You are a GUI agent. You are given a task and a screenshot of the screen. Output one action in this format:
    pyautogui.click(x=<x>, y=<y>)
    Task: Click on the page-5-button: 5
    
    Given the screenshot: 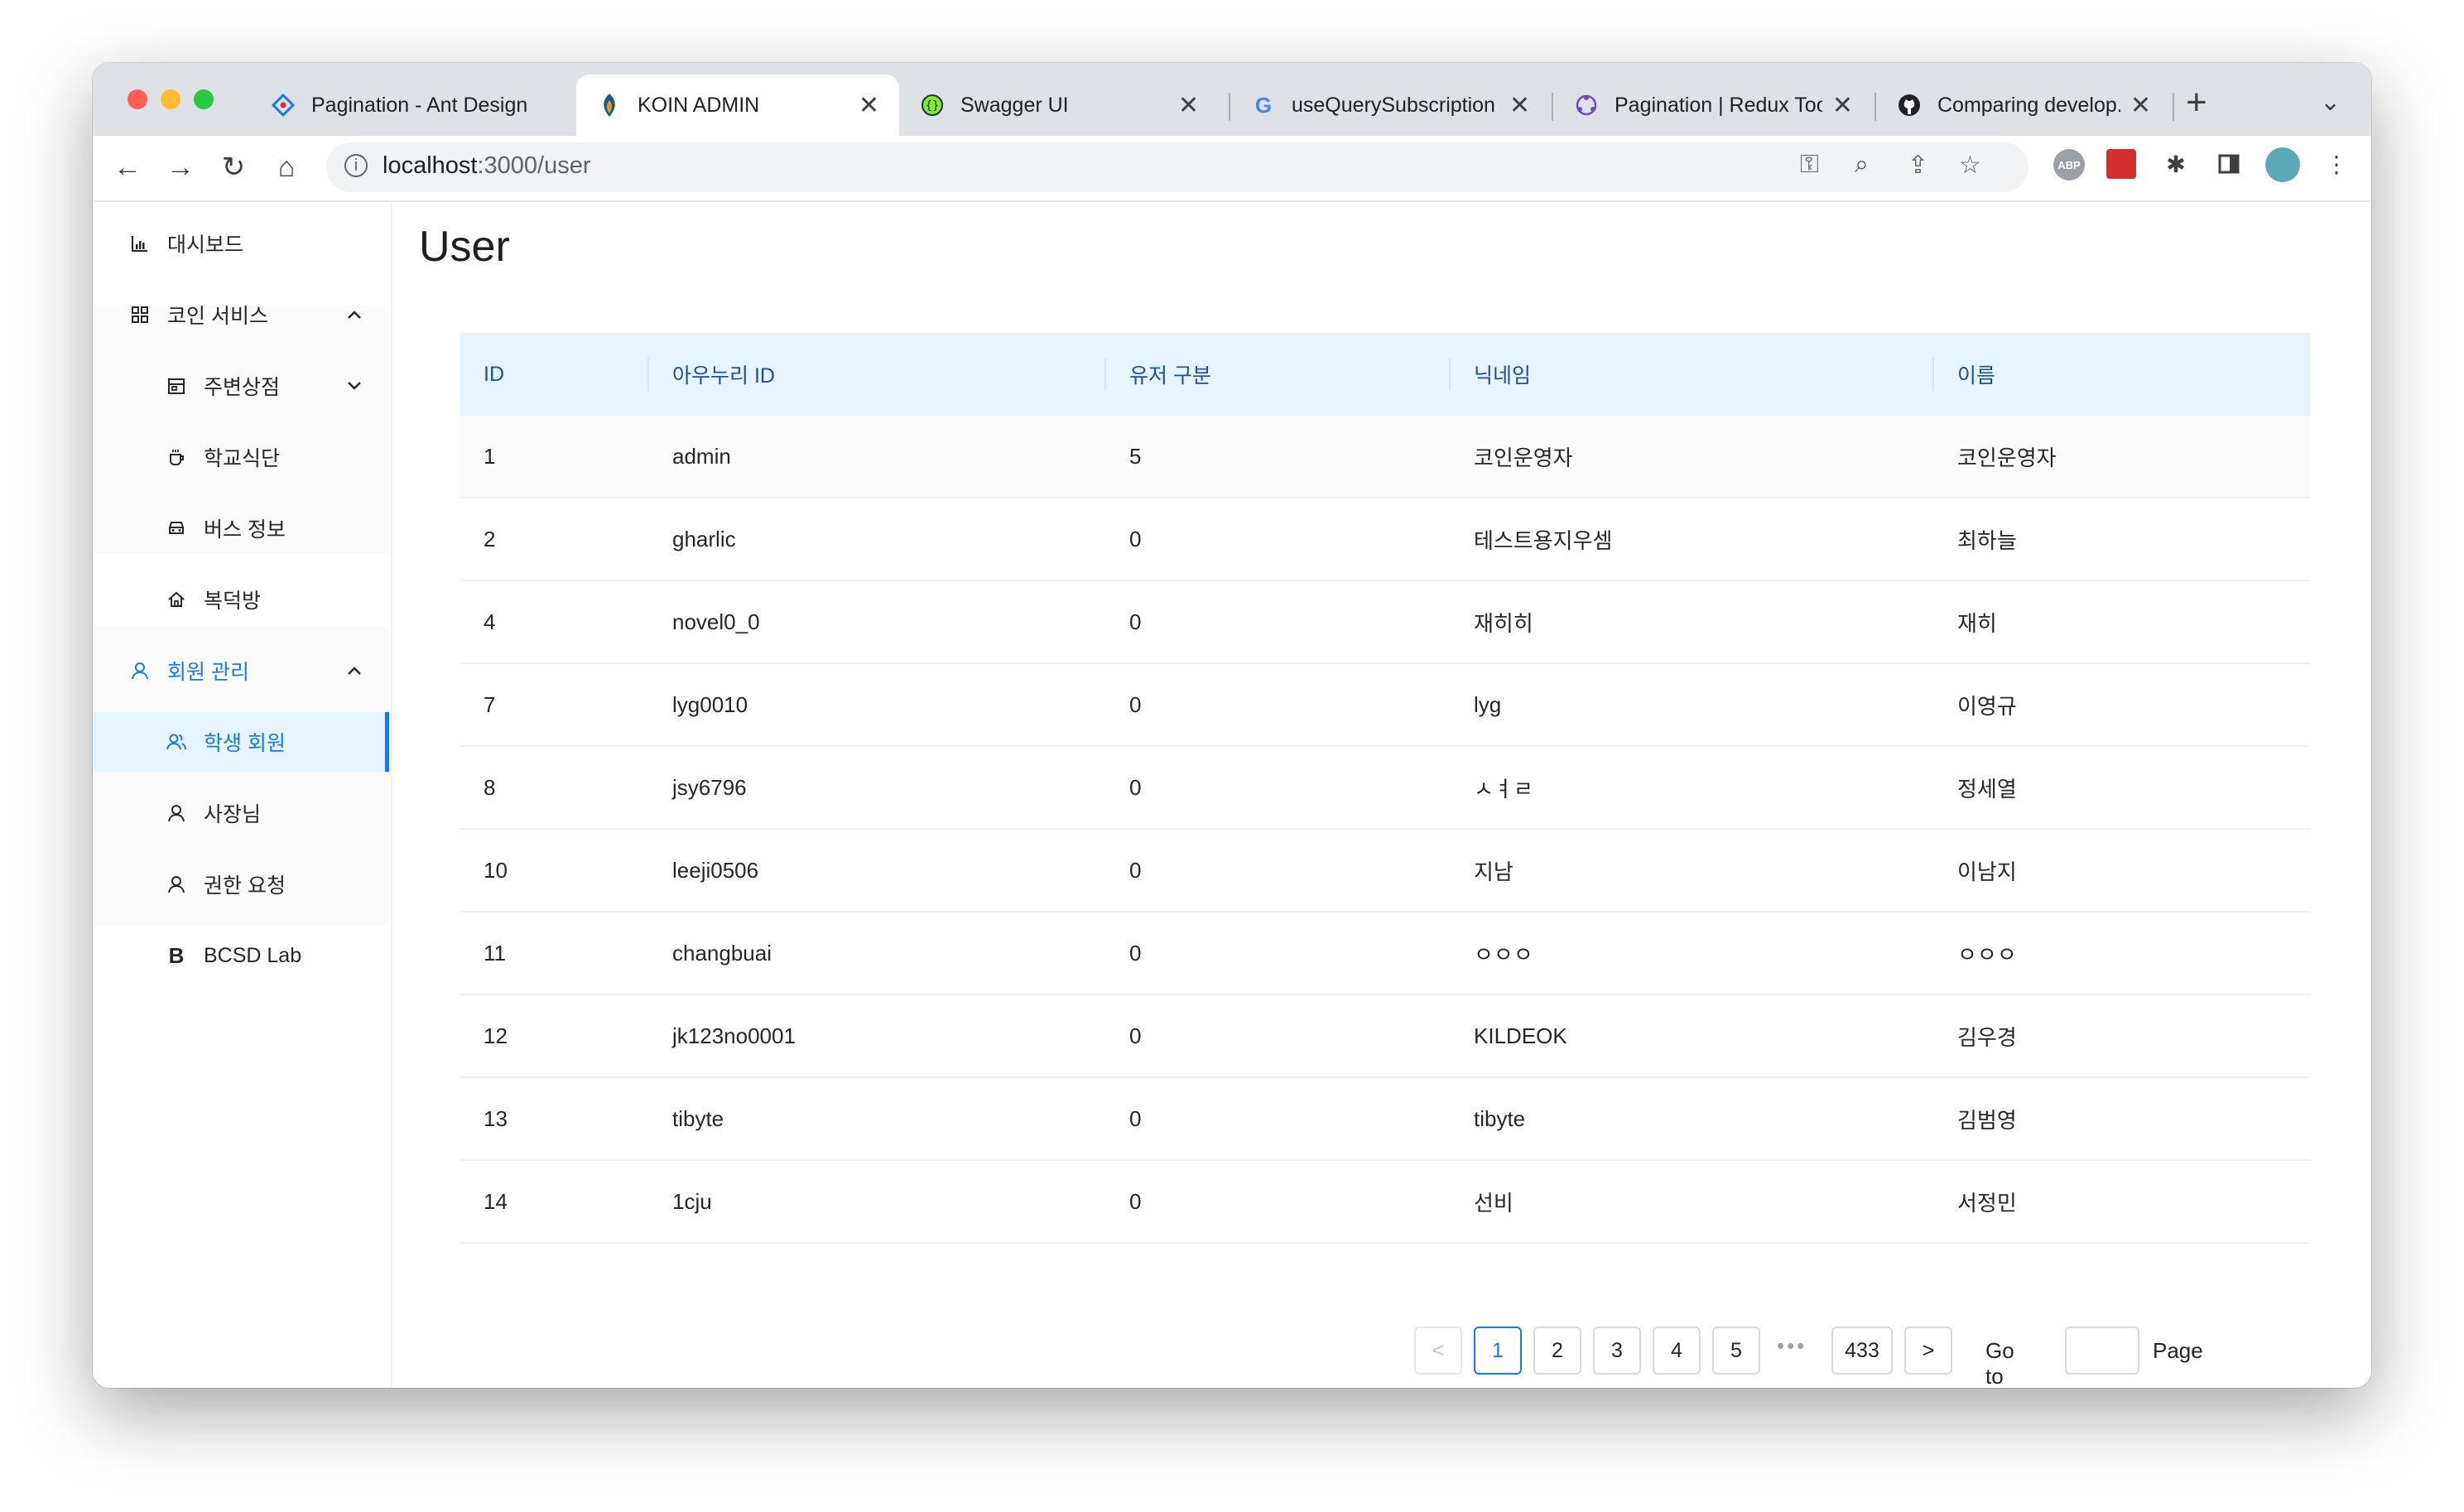 What is the action you would take?
    pyautogui.click(x=1736, y=1351)
    